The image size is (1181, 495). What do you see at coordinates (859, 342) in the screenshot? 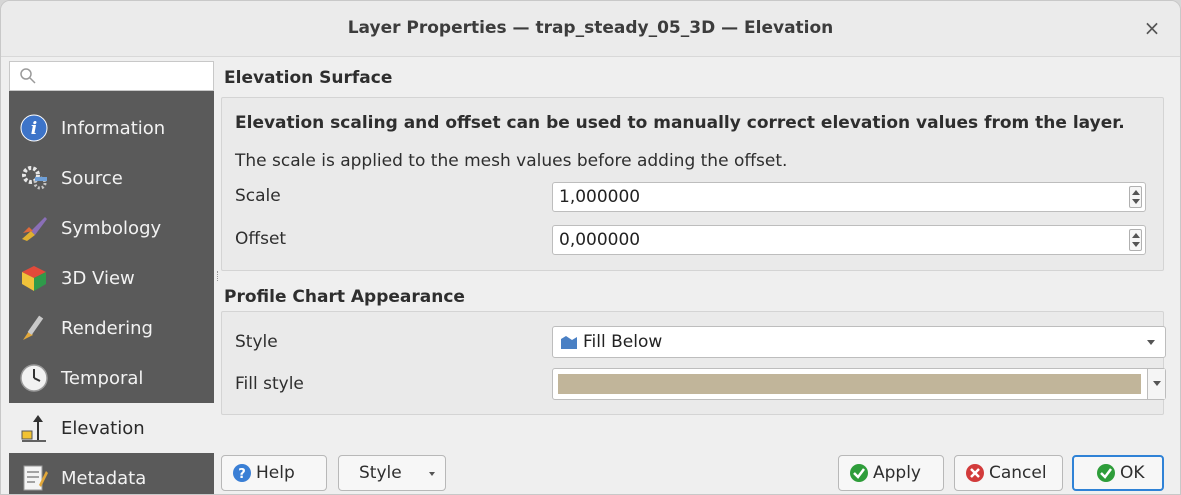
I see `style-select: Fill Below` at bounding box center [859, 342].